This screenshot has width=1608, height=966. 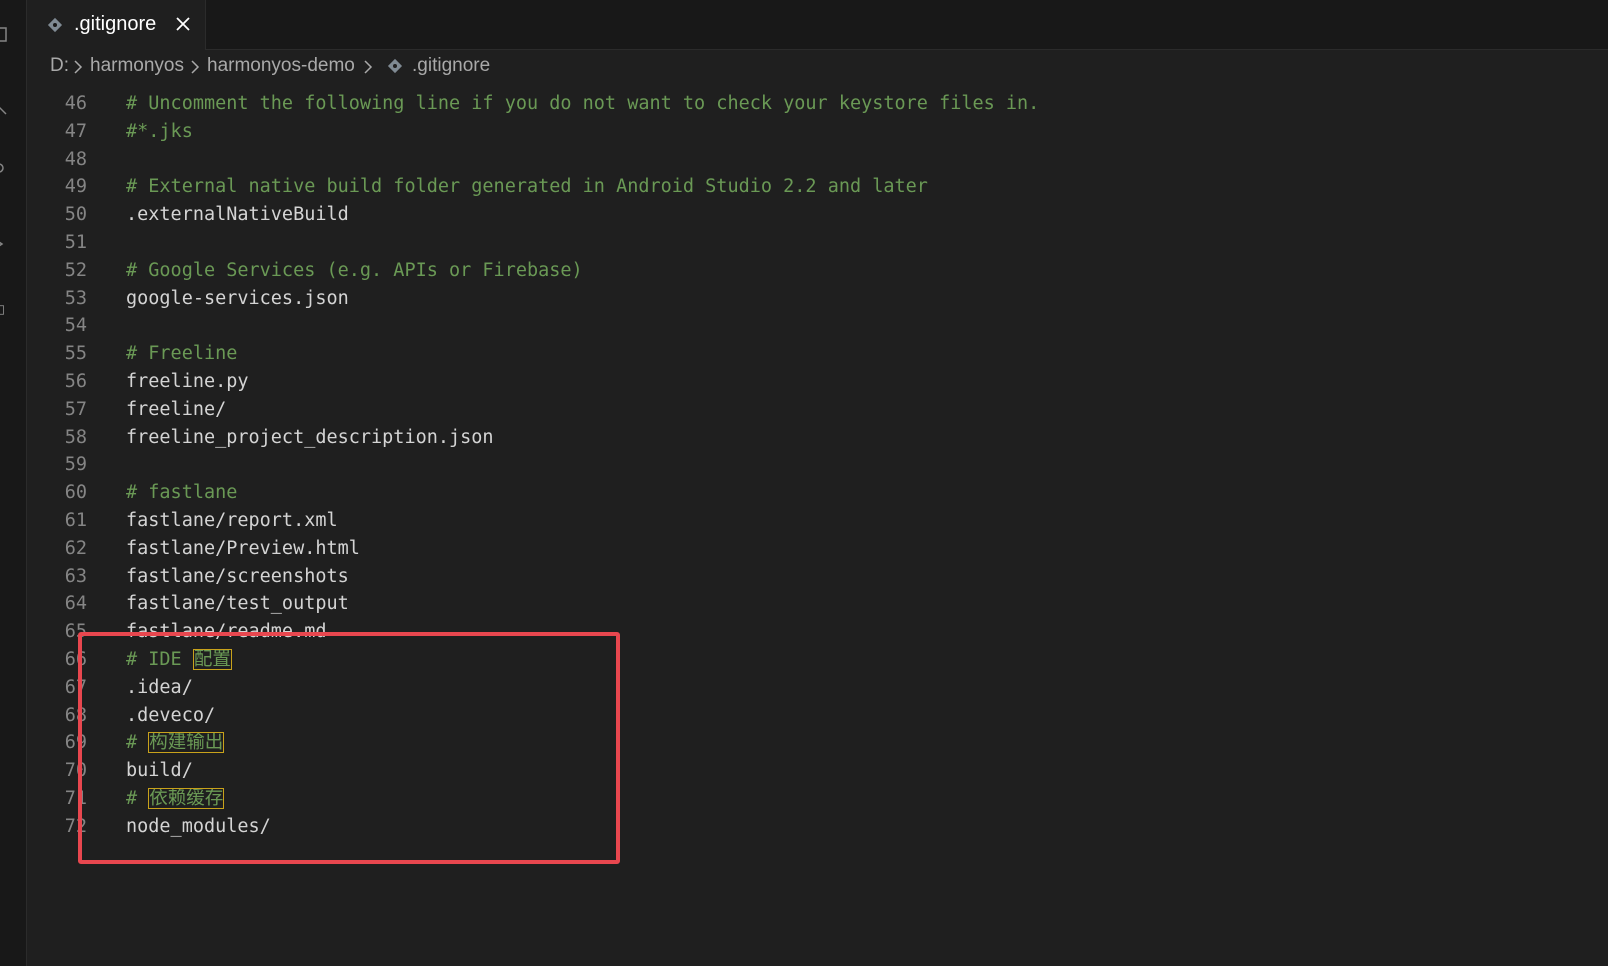 I want to click on line-number: 46, so click(x=75, y=103).